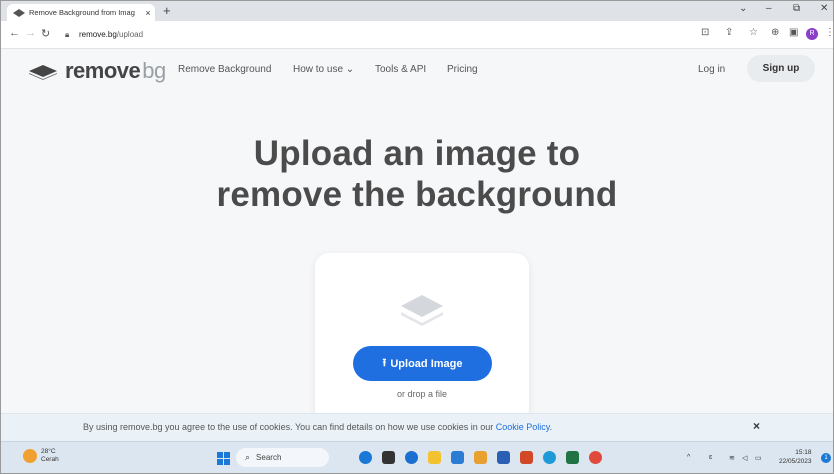 This screenshot has width=834, height=474. What do you see at coordinates (422, 310) in the screenshot?
I see `image-layers-icon` at bounding box center [422, 310].